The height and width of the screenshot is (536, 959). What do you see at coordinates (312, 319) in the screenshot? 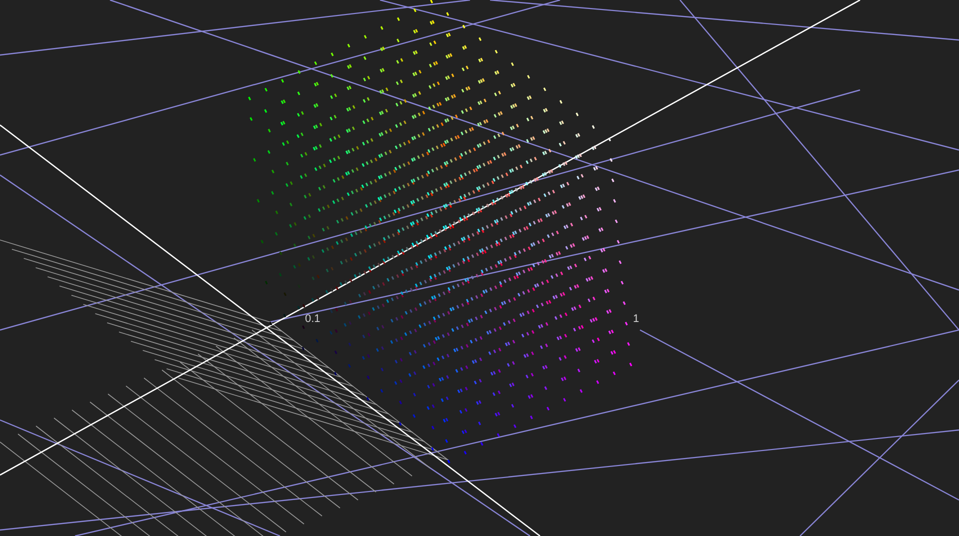
I see `axis-label: 0.1` at bounding box center [312, 319].